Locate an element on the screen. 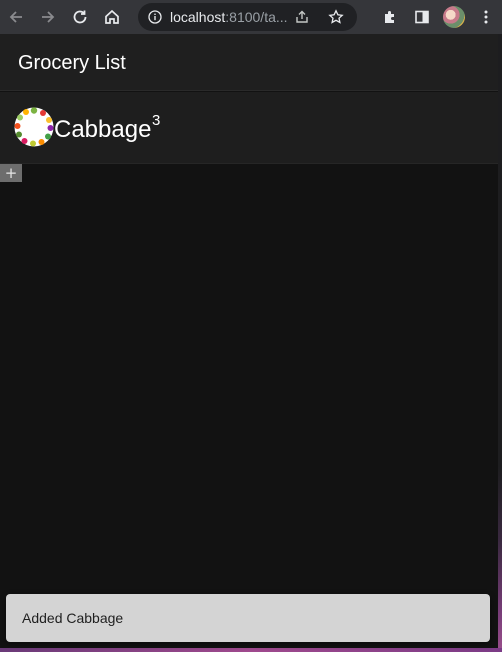 Image resolution: width=502 pixels, height=652 pixels. toolbar-right is located at coordinates (438, 17).